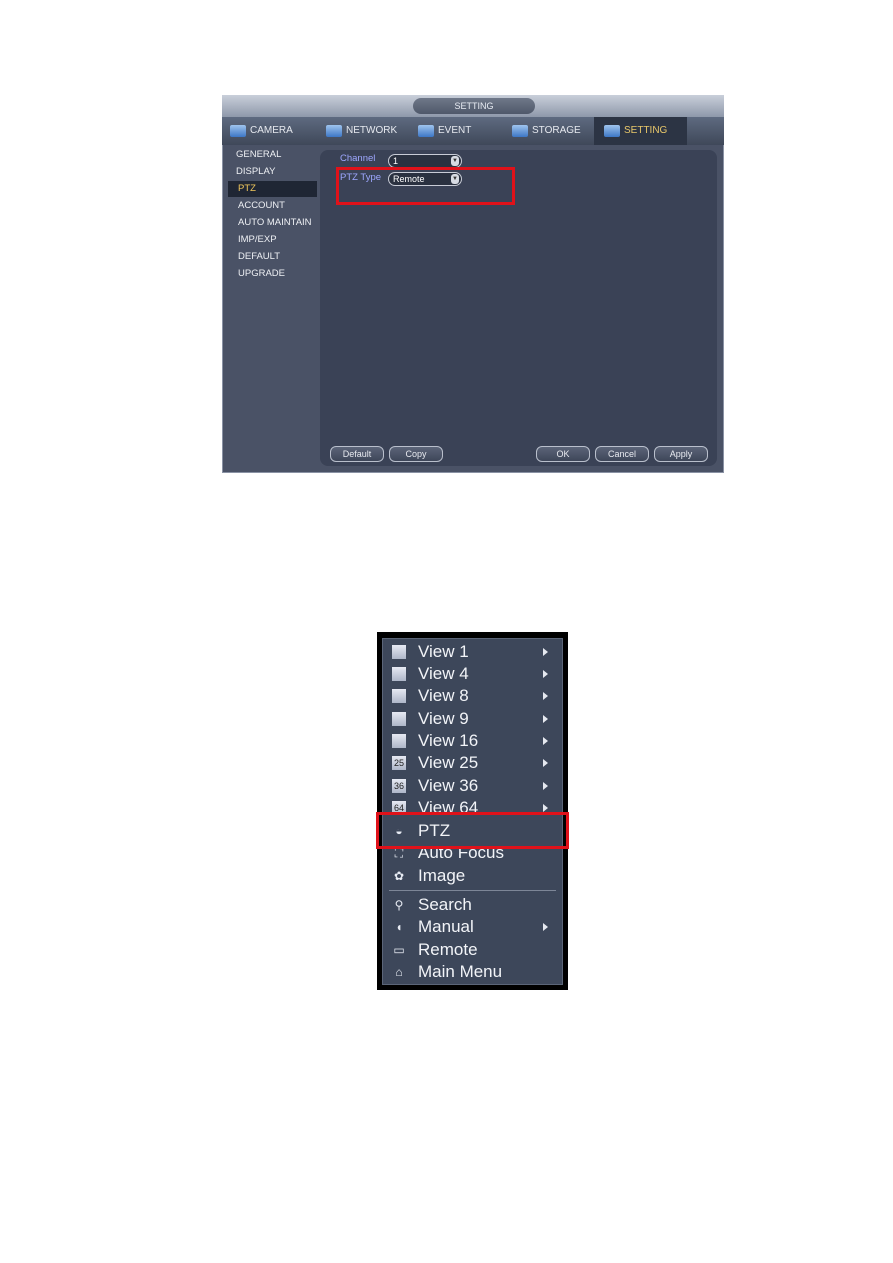  Describe the element at coordinates (681, 454) in the screenshot. I see `apply-button: Apply` at that location.